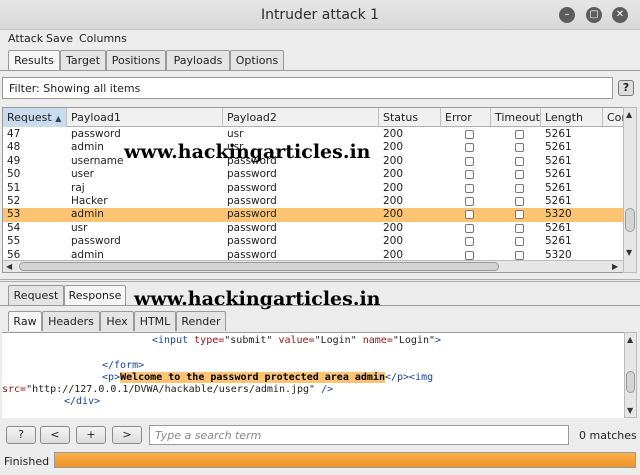 This screenshot has width=640, height=475. Describe the element at coordinates (301, 117) in the screenshot. I see `column-header-payload2: Payload2` at that location.